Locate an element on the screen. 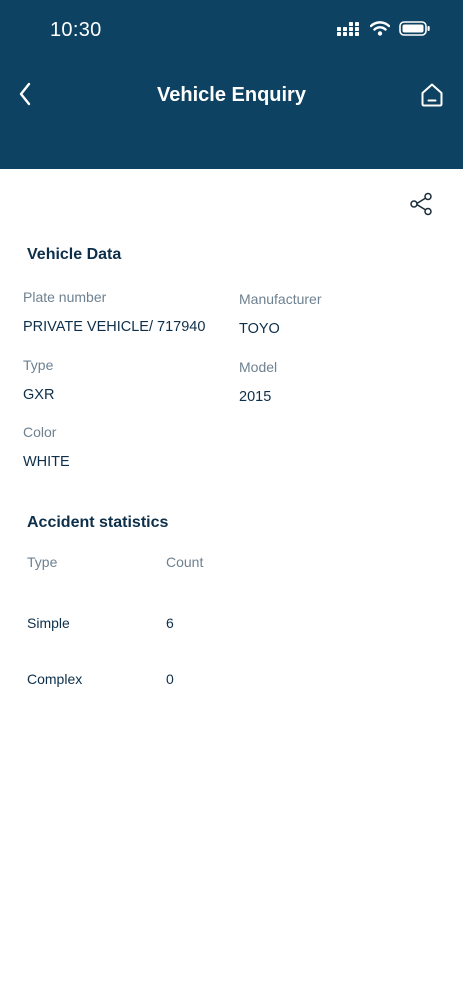  color-value: WHITE is located at coordinates (46, 462).